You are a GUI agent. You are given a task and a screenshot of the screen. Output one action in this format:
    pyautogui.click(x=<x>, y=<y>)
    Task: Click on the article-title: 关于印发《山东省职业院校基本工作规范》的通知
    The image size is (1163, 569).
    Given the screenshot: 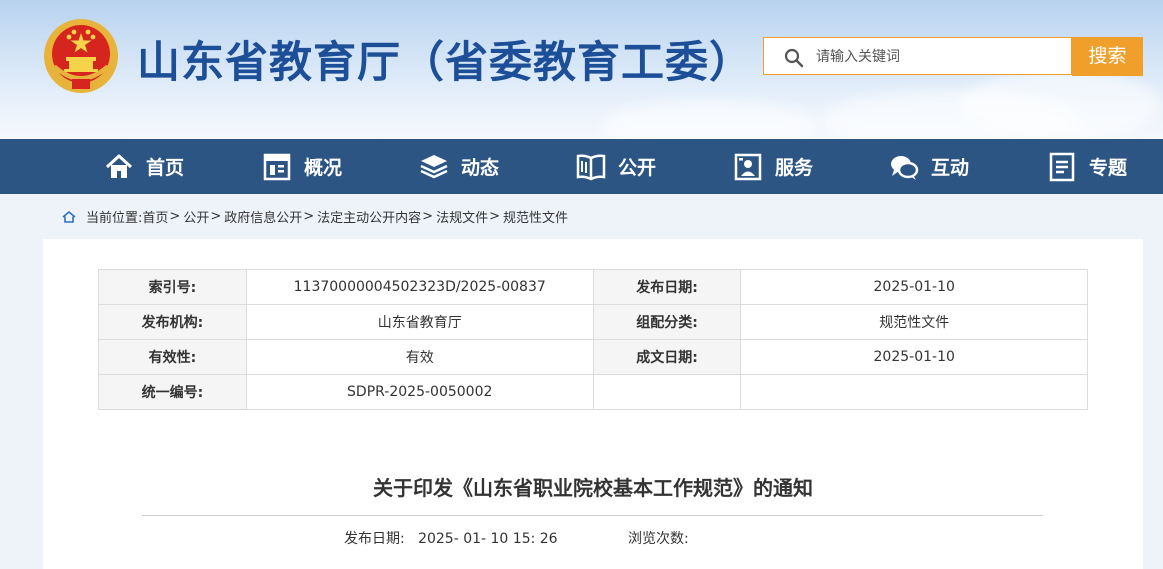 What is the action you would take?
    pyautogui.click(x=593, y=488)
    